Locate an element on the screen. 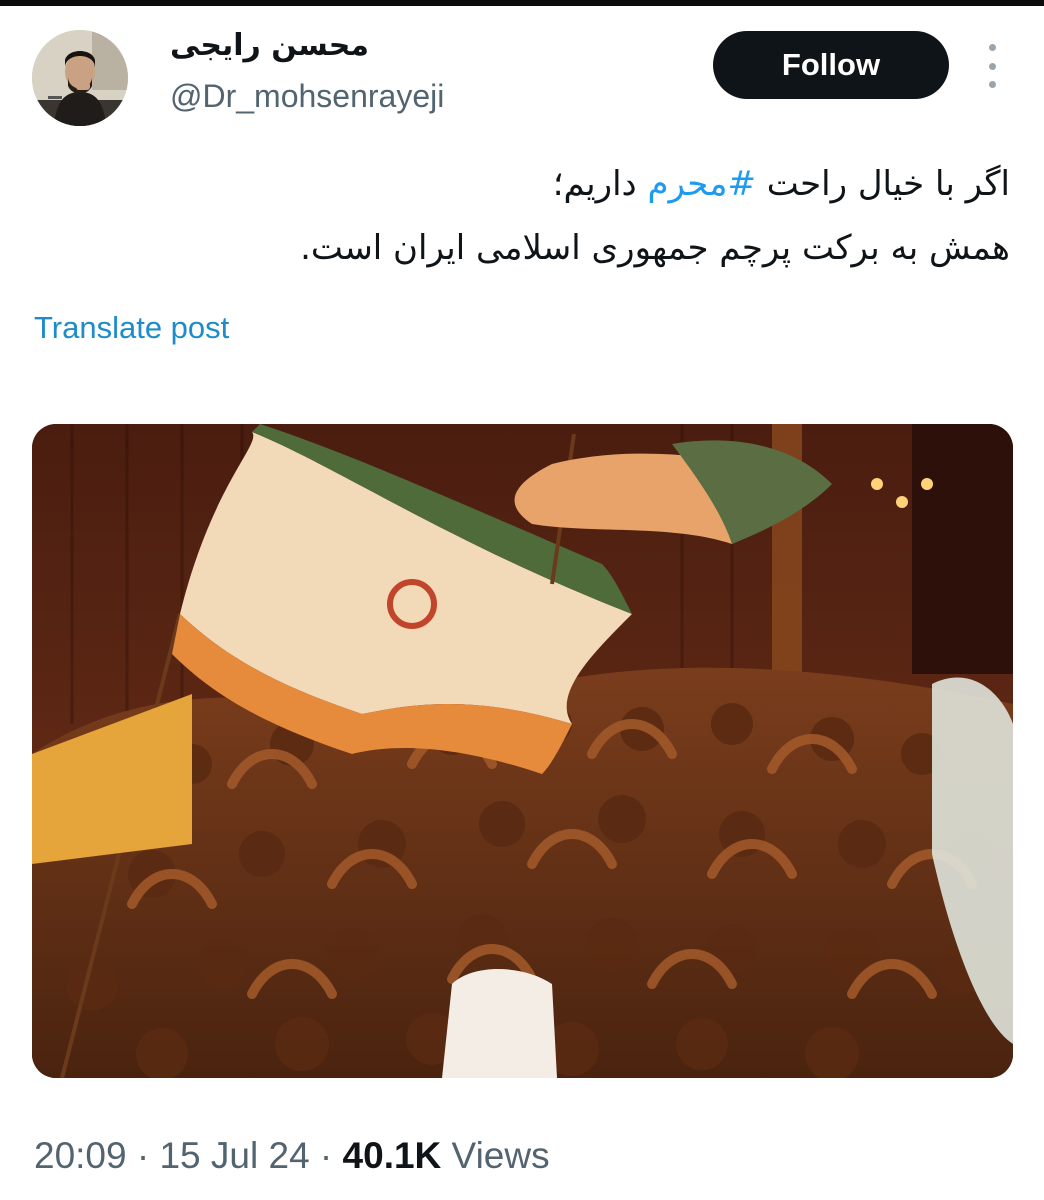  post-line1-before: اگر با خیال راحت is located at coordinates (882, 184).